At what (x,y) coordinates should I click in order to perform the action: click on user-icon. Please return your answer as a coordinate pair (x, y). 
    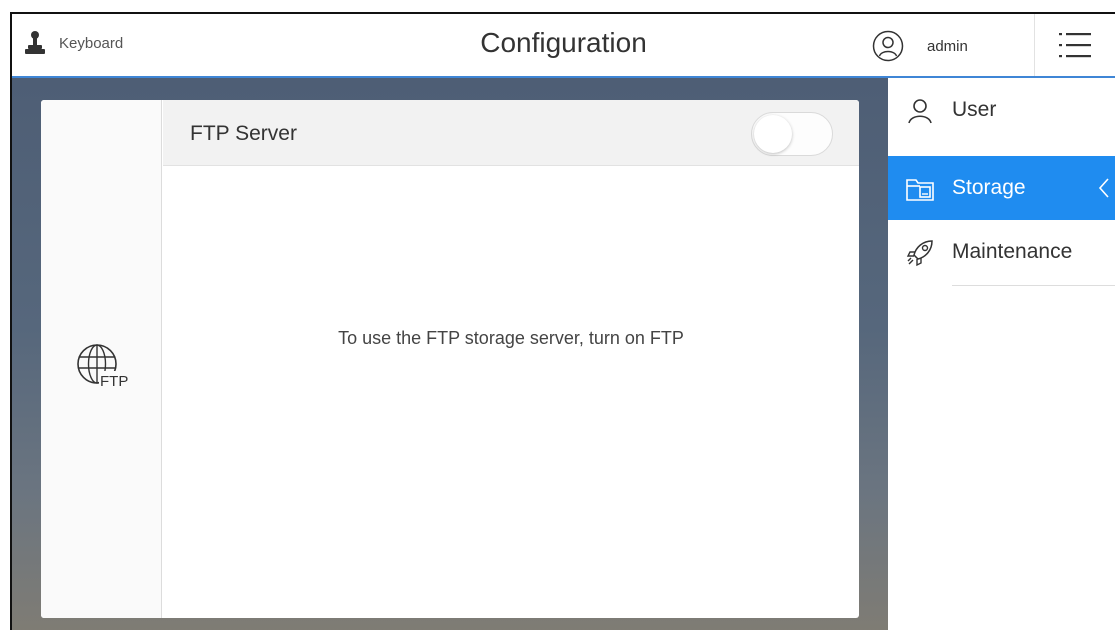
    Looking at the image, I should click on (920, 111).